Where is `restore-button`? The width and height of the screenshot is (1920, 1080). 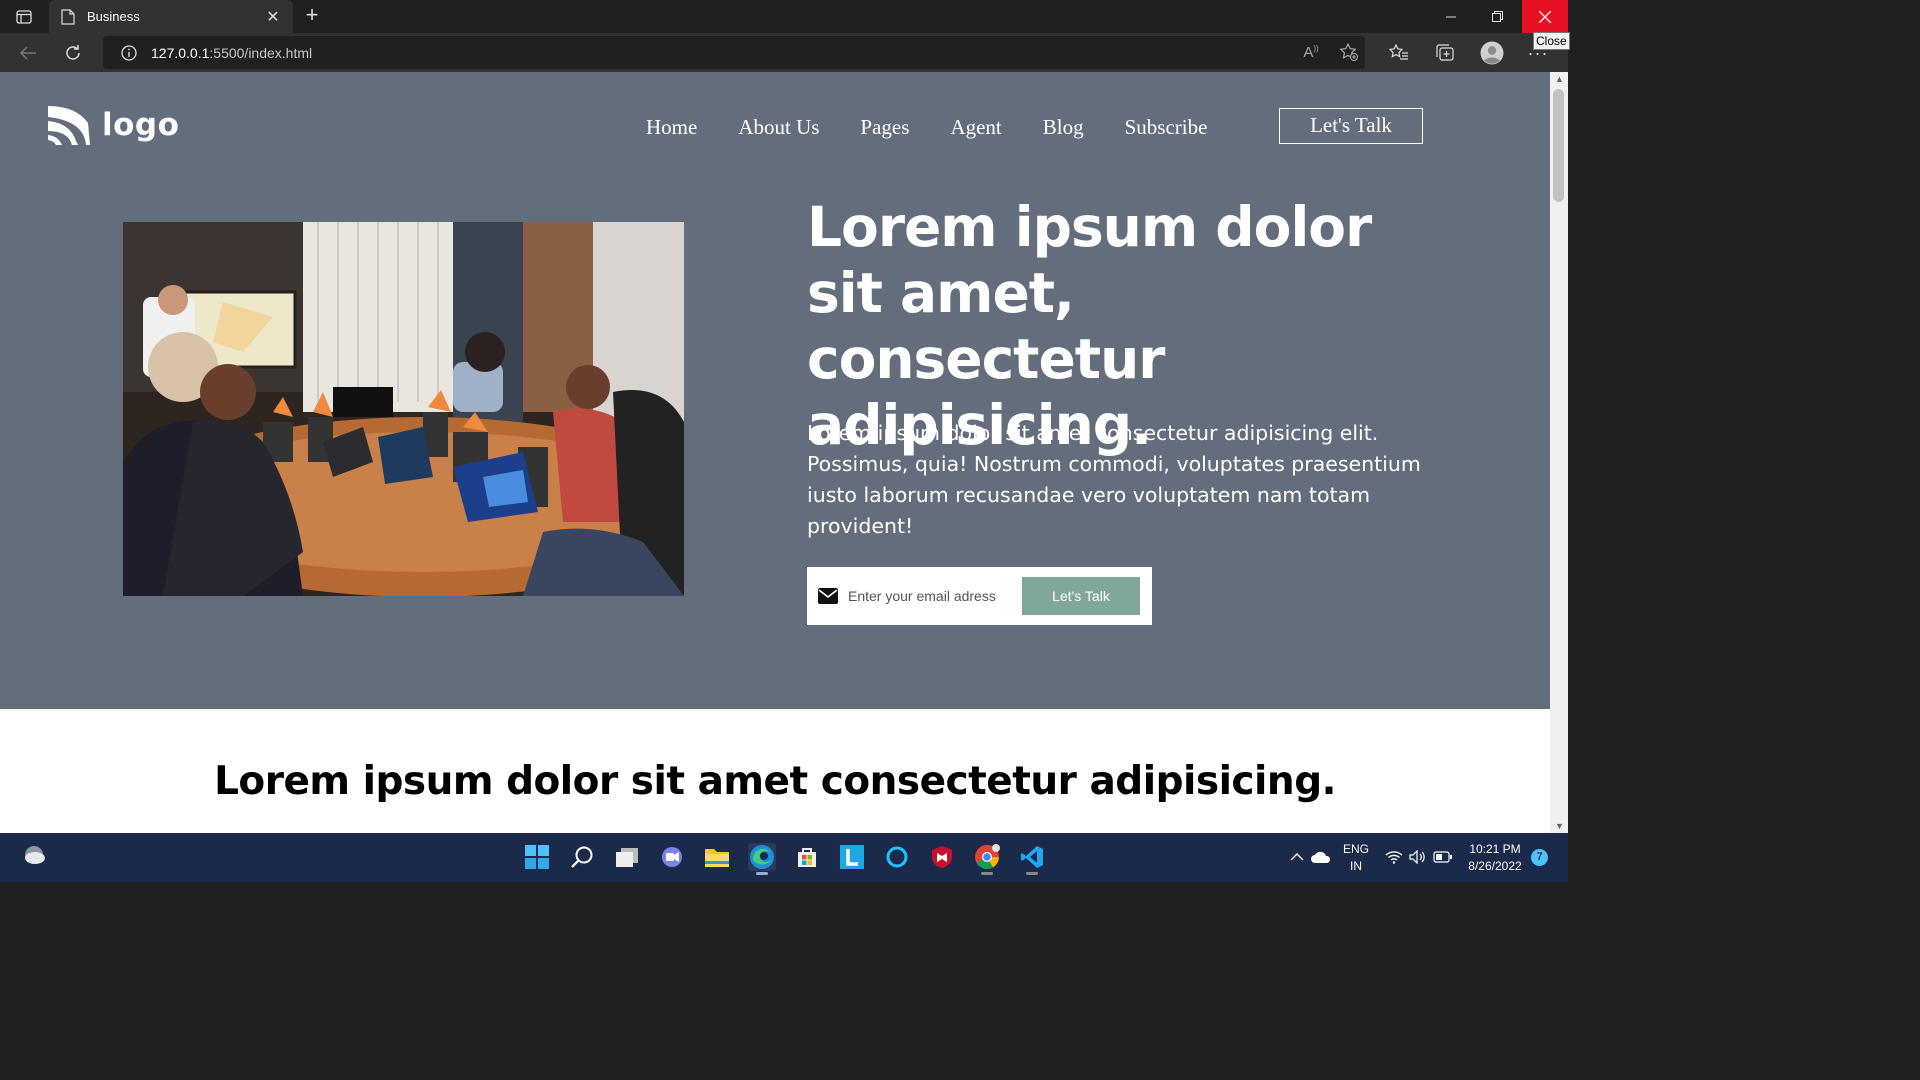 restore-button is located at coordinates (1497, 16).